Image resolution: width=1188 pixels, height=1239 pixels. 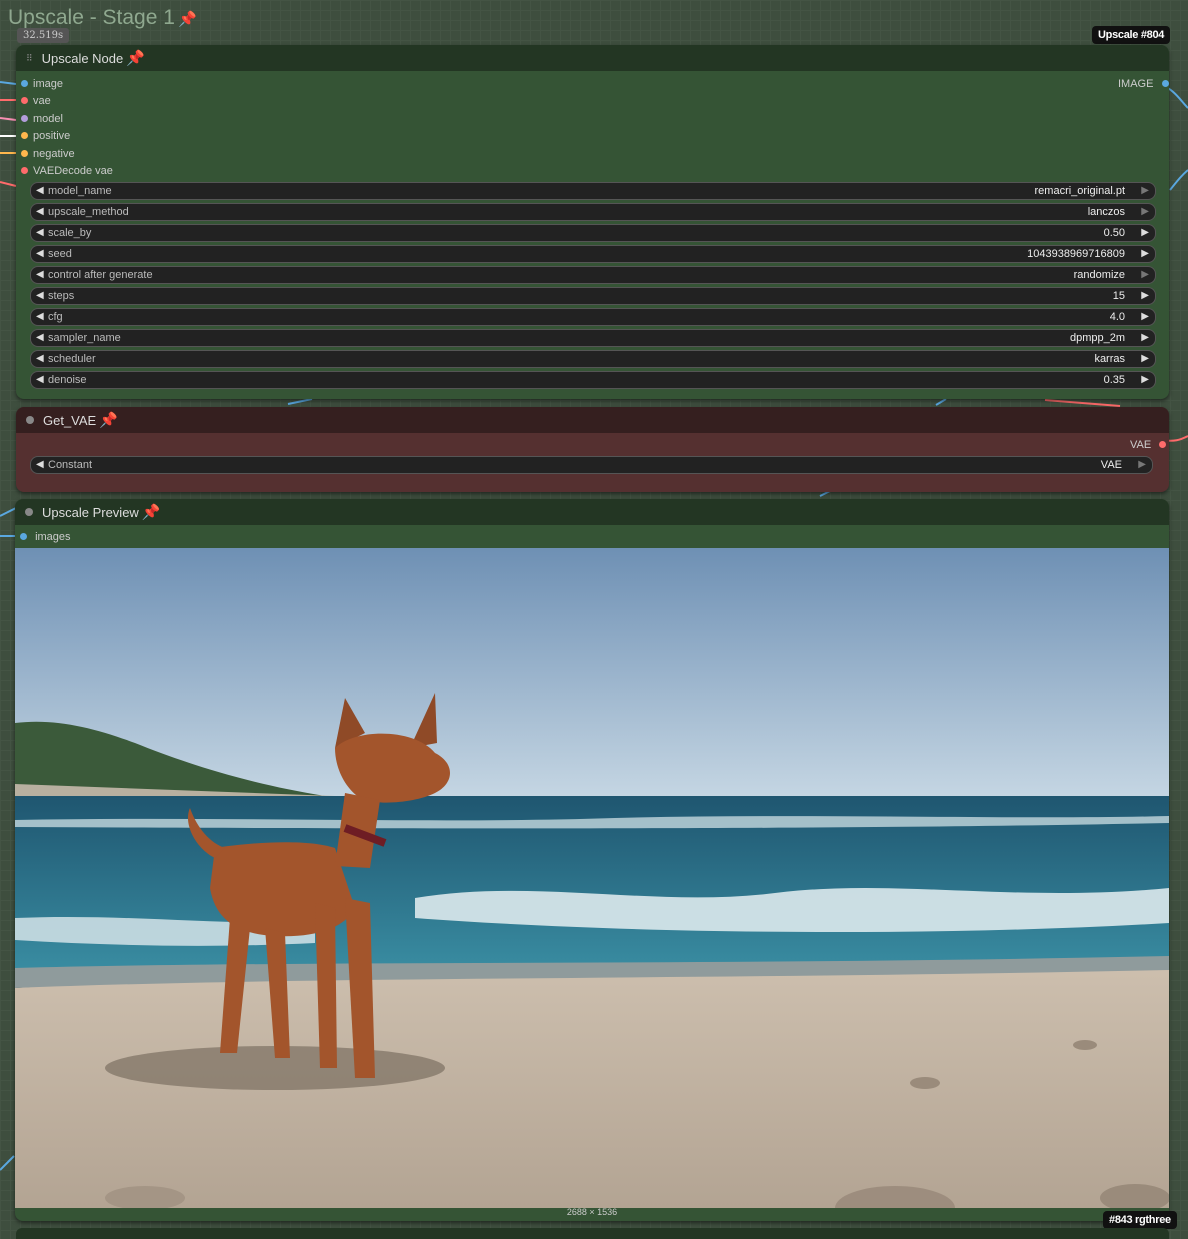 What do you see at coordinates (592, 449) in the screenshot?
I see `get-vae-node: Get_VAE 📌` at bounding box center [592, 449].